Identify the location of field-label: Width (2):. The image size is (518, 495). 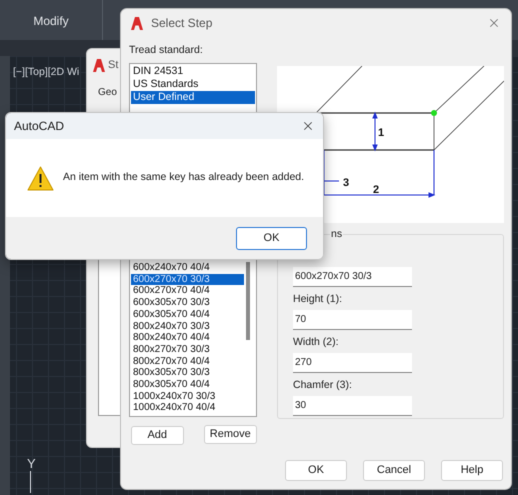
(316, 342).